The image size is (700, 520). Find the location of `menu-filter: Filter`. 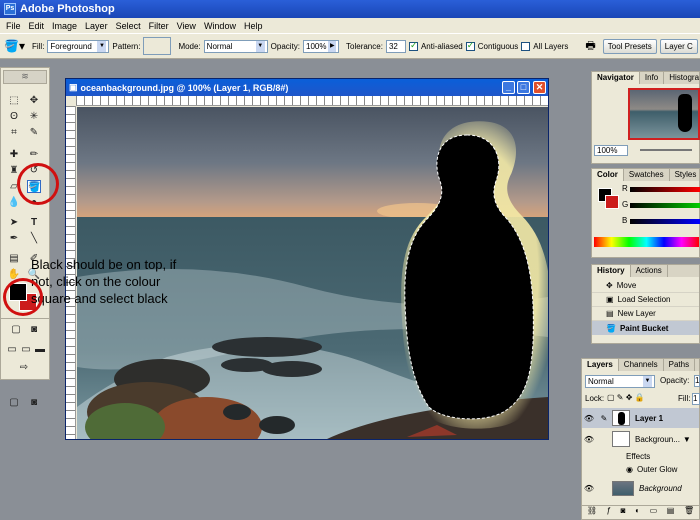

menu-filter: Filter is located at coordinates (159, 26).